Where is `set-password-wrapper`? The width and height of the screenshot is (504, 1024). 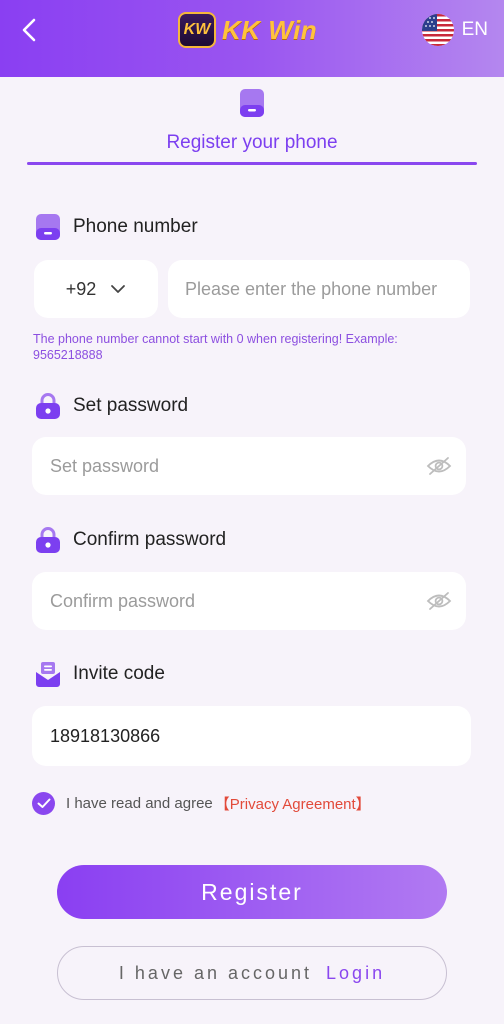
set-password-wrapper is located at coordinates (249, 466).